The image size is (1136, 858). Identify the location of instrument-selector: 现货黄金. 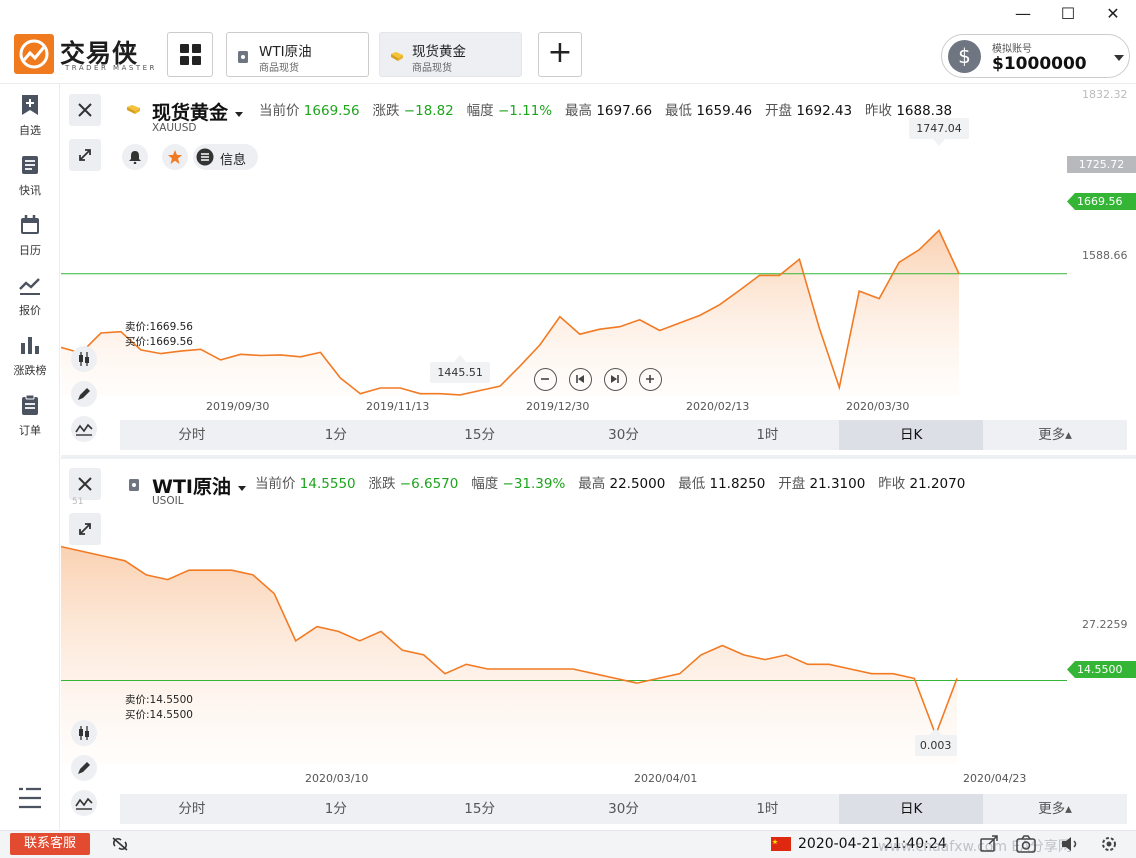
(198, 111).